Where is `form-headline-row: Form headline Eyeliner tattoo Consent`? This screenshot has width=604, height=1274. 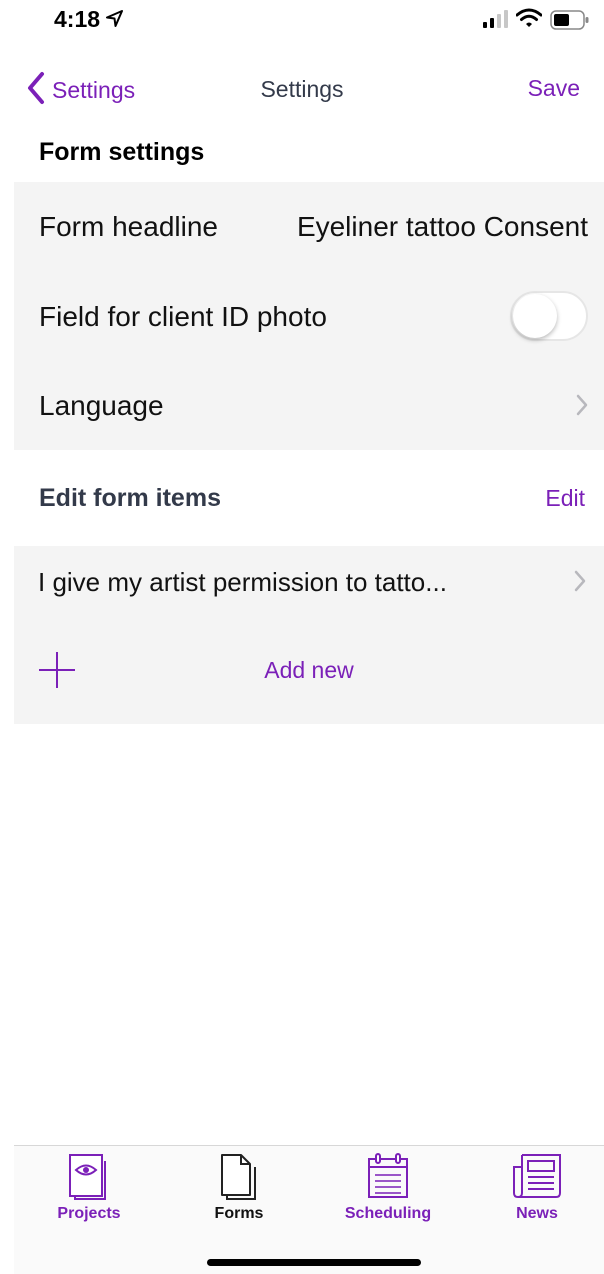 form-headline-row: Form headline Eyeliner tattoo Consent is located at coordinates (309, 226).